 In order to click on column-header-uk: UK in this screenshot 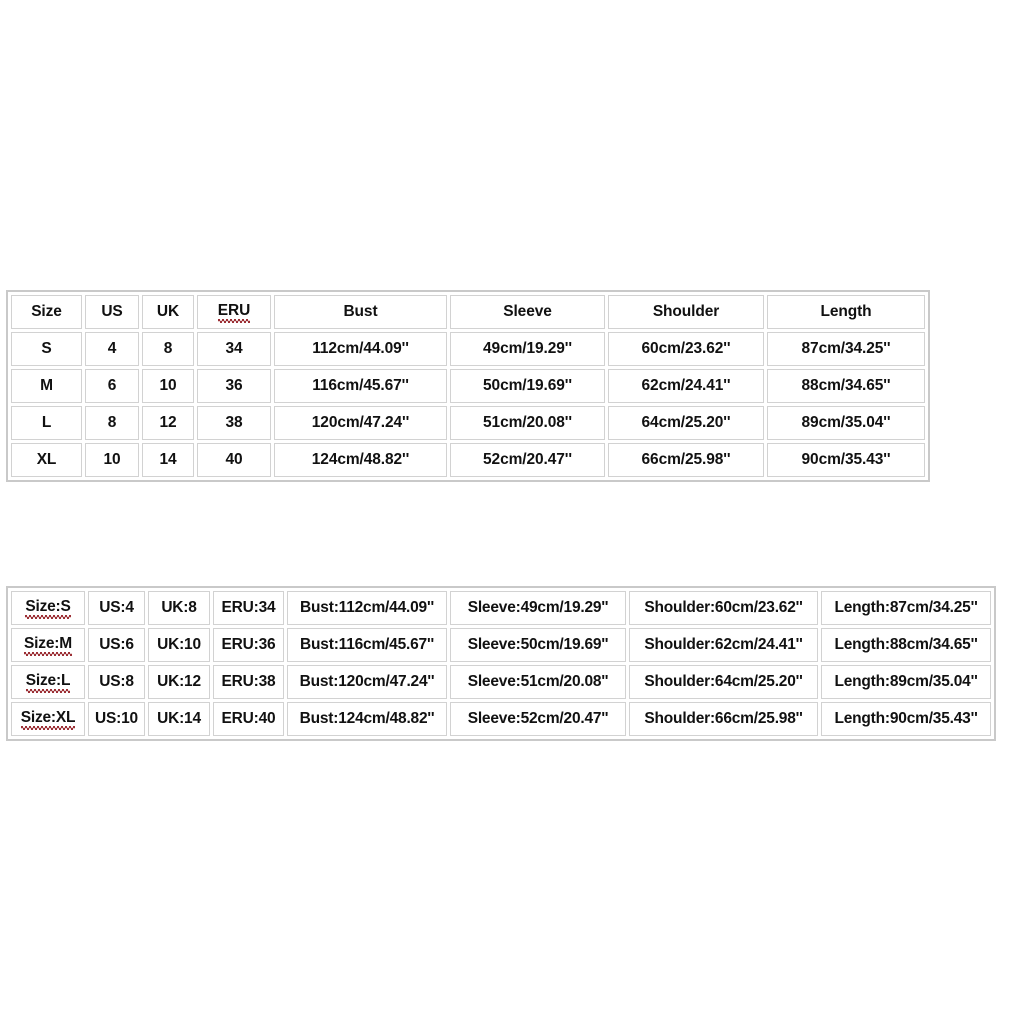, I will do `click(168, 312)`.